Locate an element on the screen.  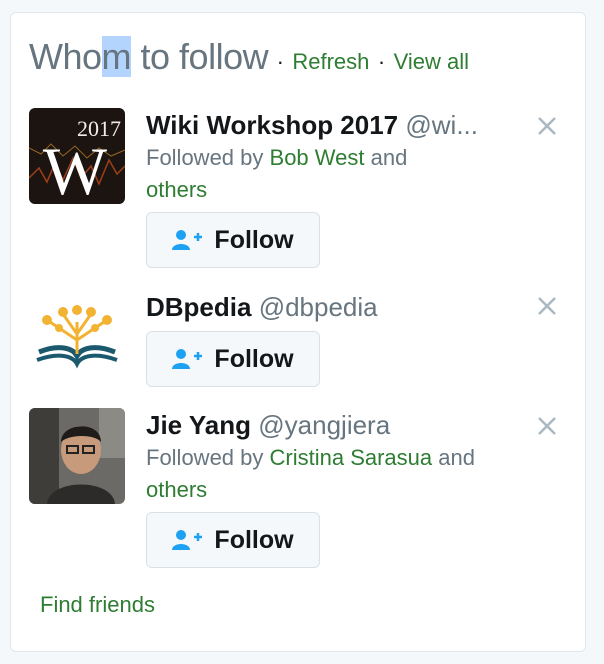
who-to-follow-title: Whom to follow is located at coordinates (149, 56).